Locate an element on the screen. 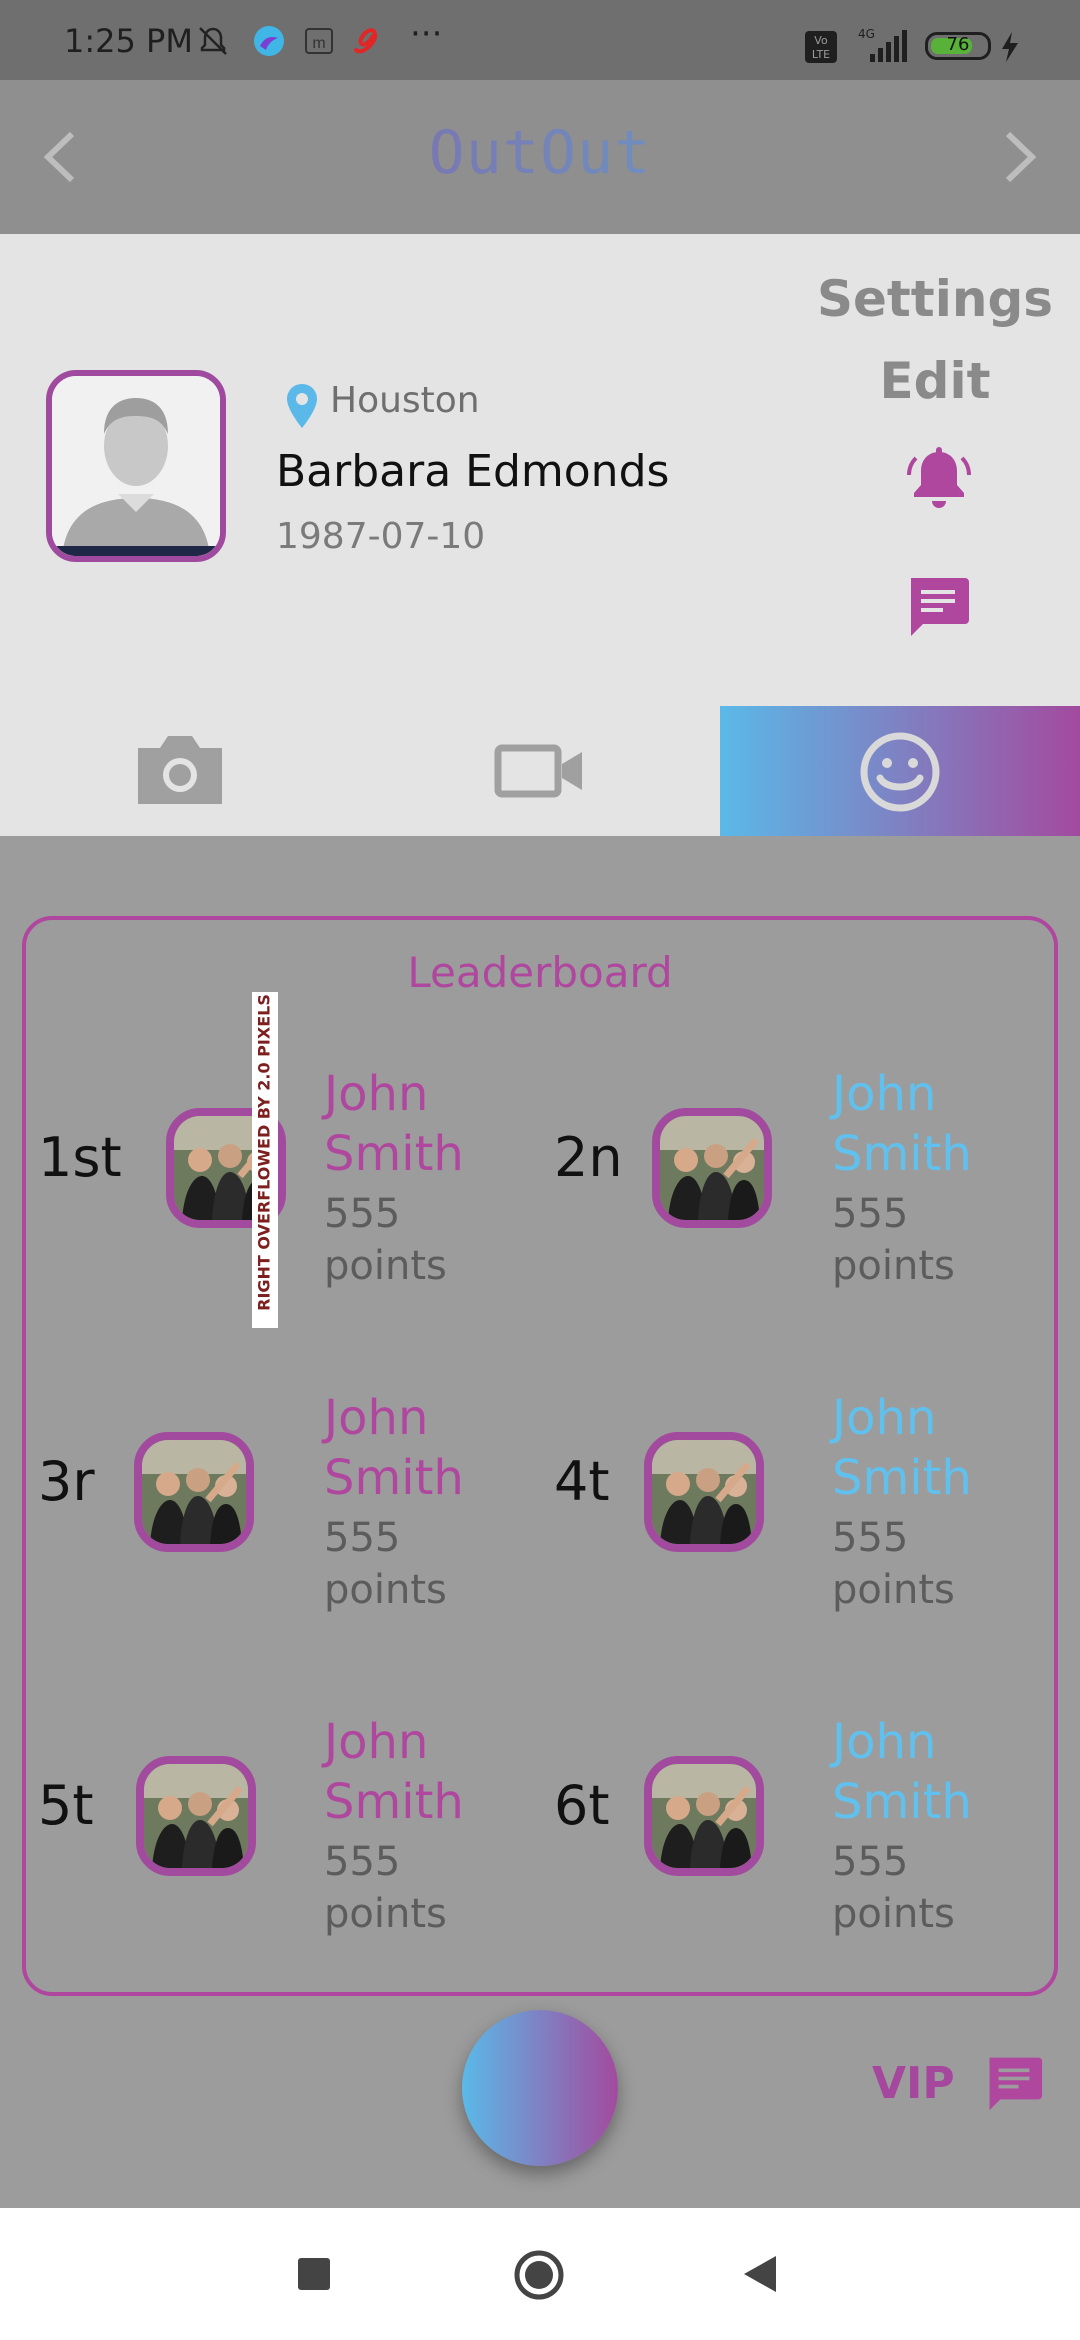  edit-button: Edit is located at coordinates (935, 381).